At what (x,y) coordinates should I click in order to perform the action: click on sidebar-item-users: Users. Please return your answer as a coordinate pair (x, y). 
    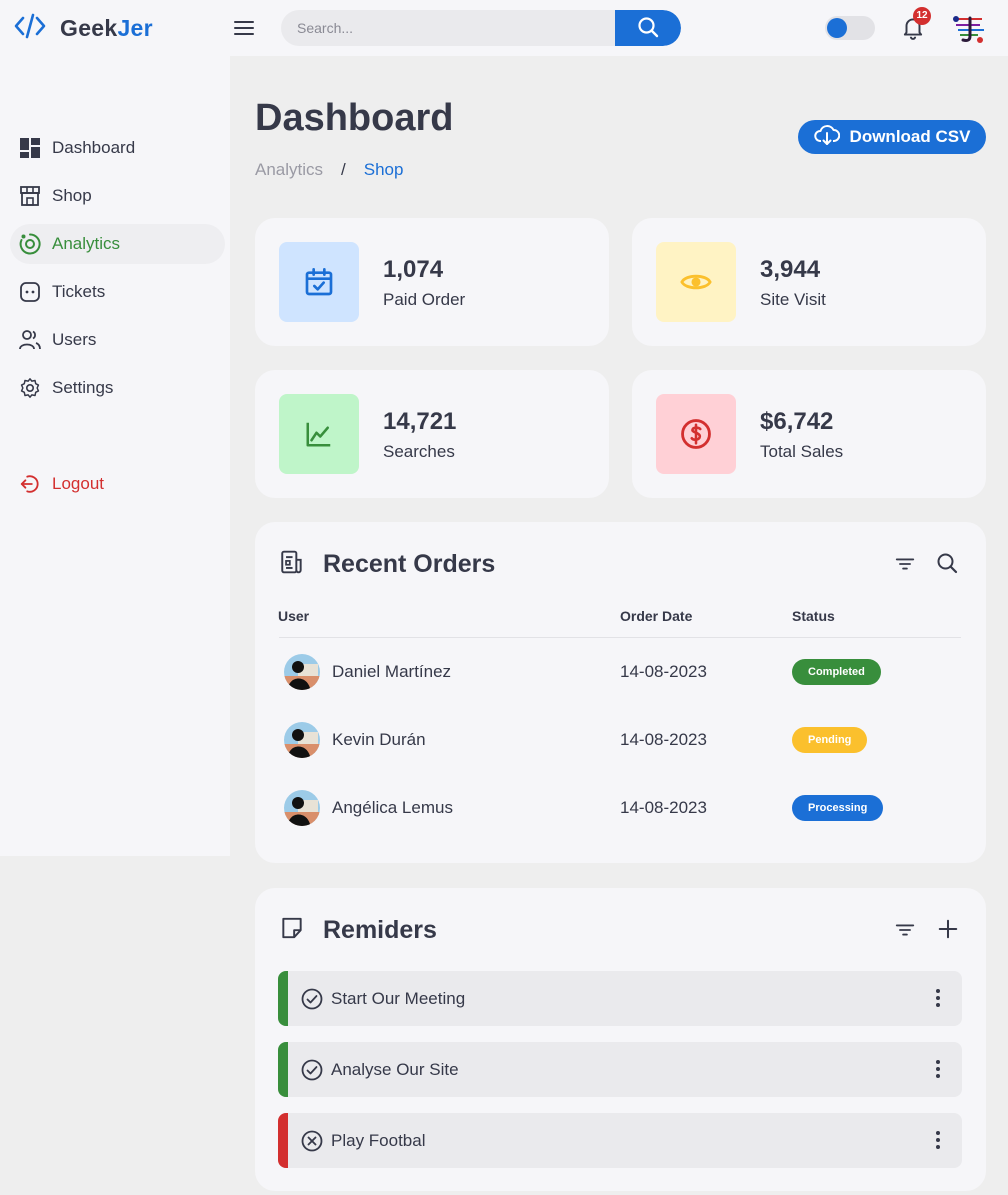
    Looking at the image, I should click on (117, 340).